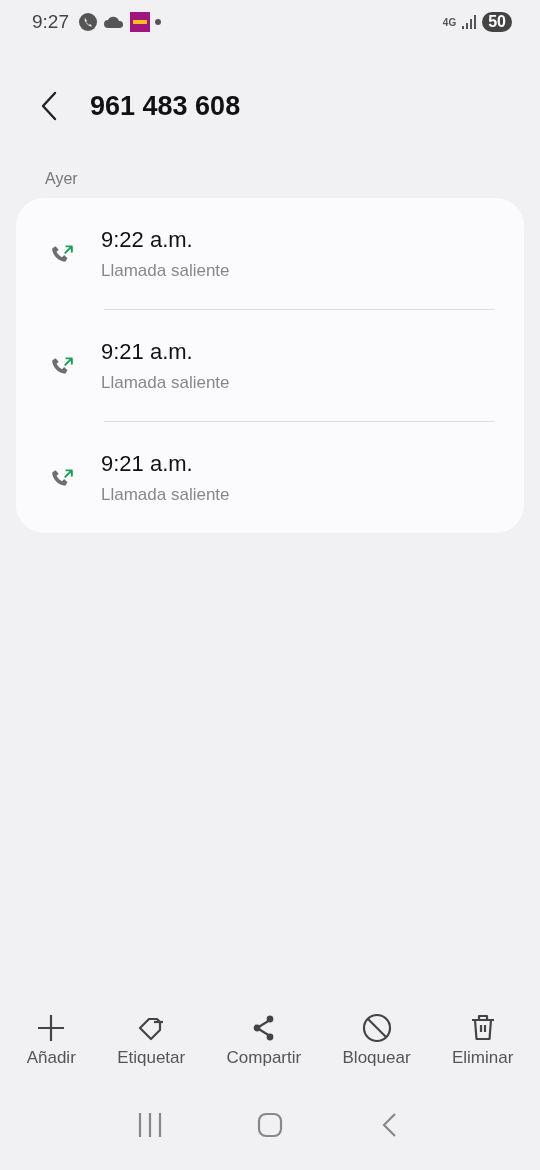 This screenshot has height=1170, width=540. I want to click on action-button: Añadir, so click(51, 1040).